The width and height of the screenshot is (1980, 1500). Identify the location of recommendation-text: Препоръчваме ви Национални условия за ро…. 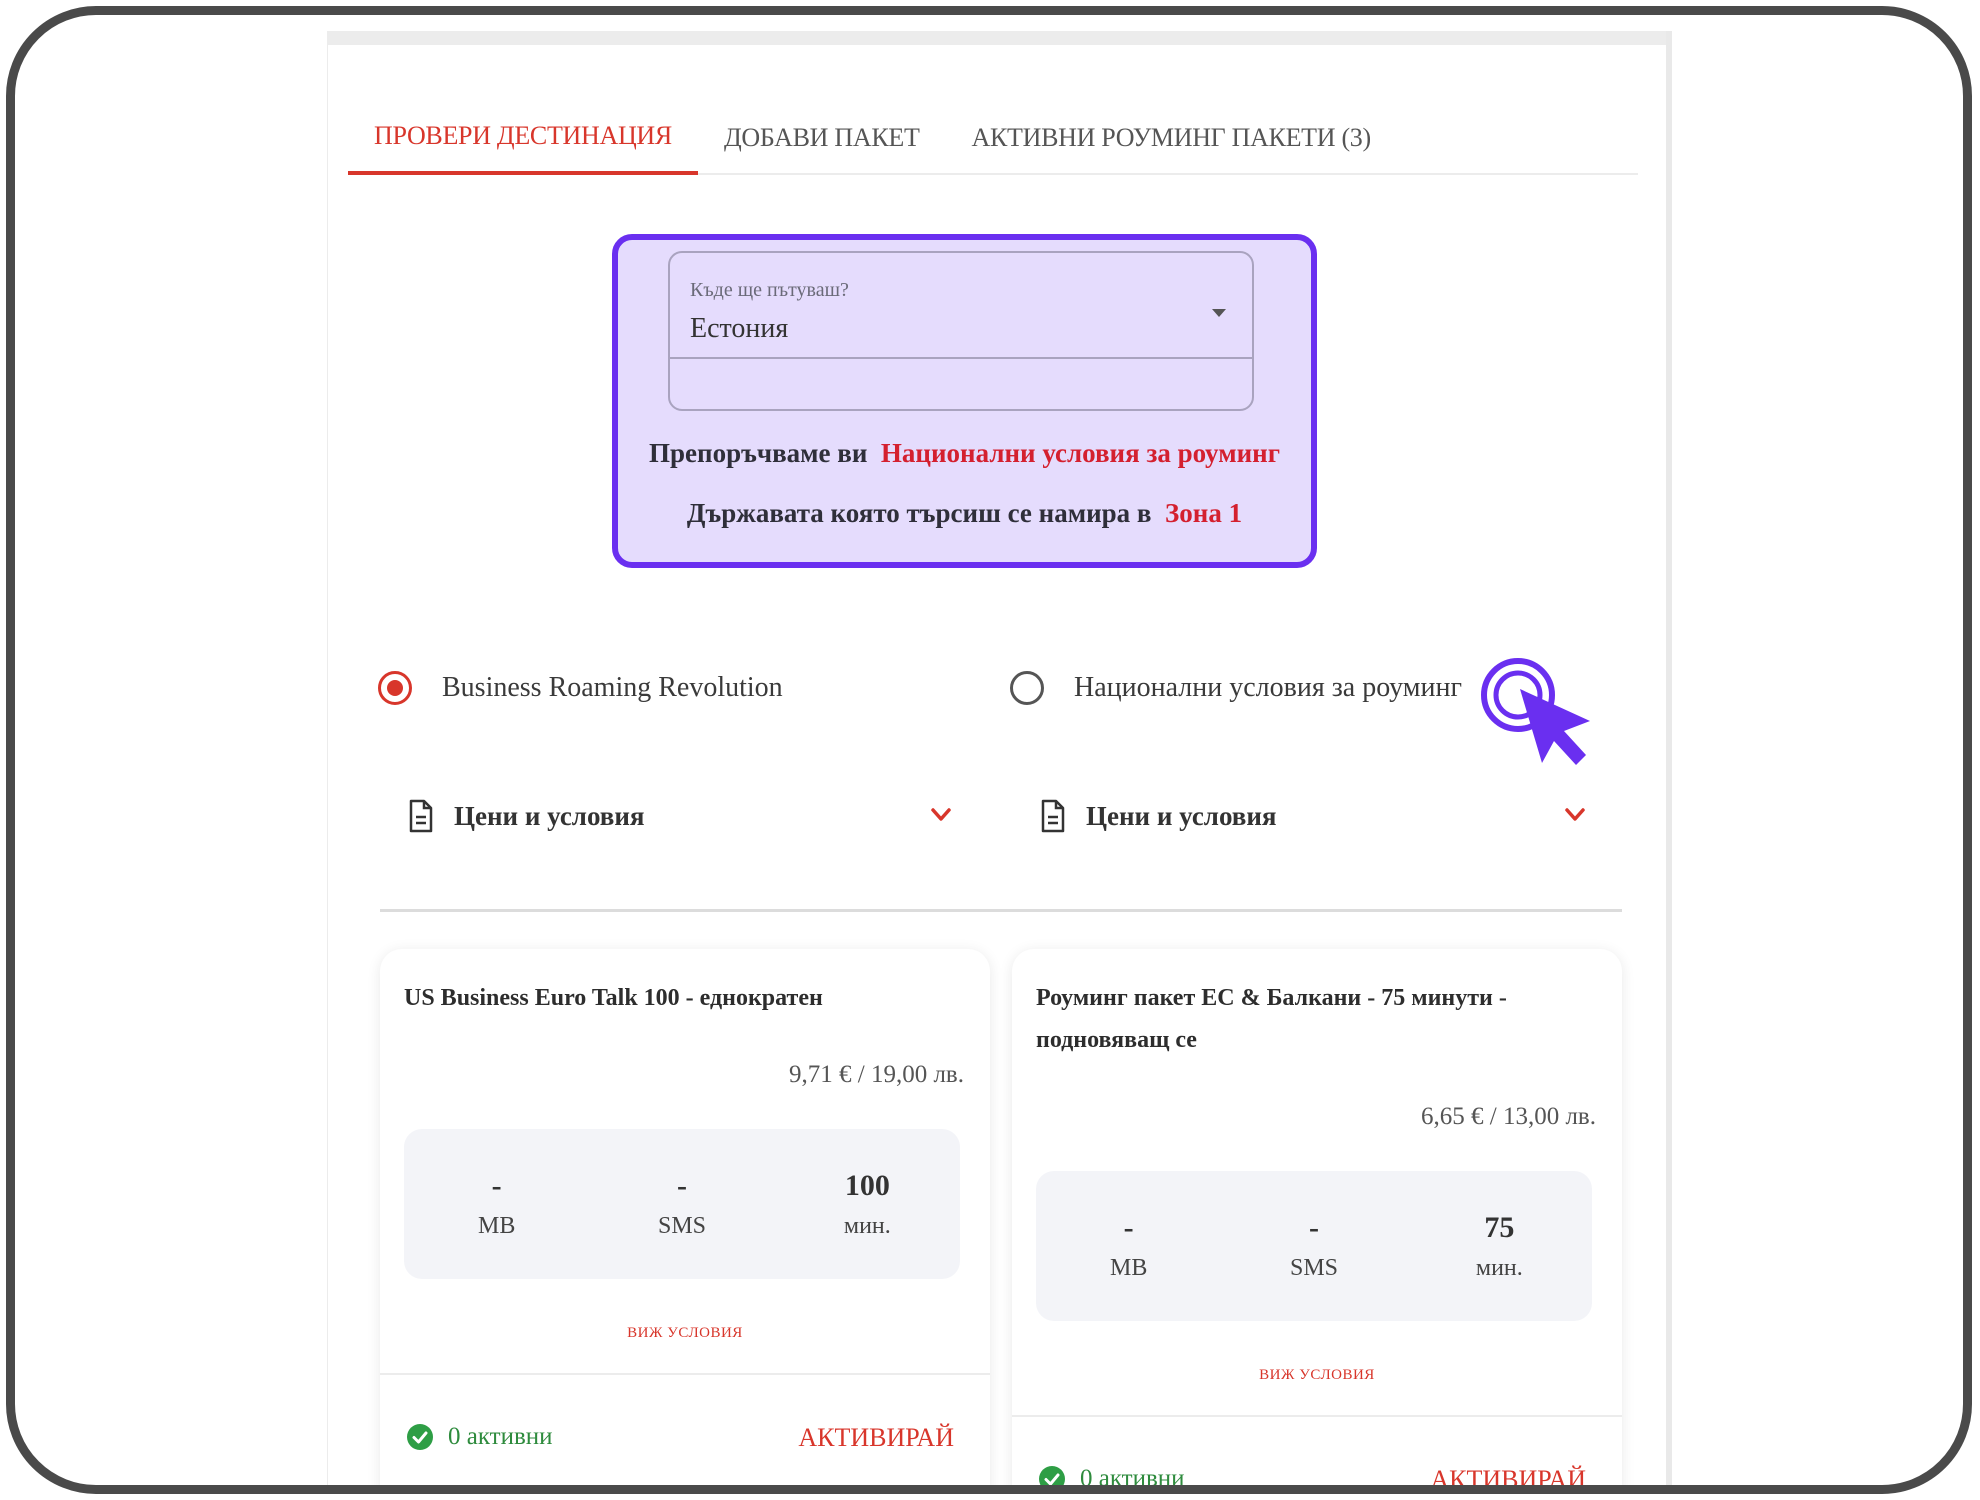
(964, 453).